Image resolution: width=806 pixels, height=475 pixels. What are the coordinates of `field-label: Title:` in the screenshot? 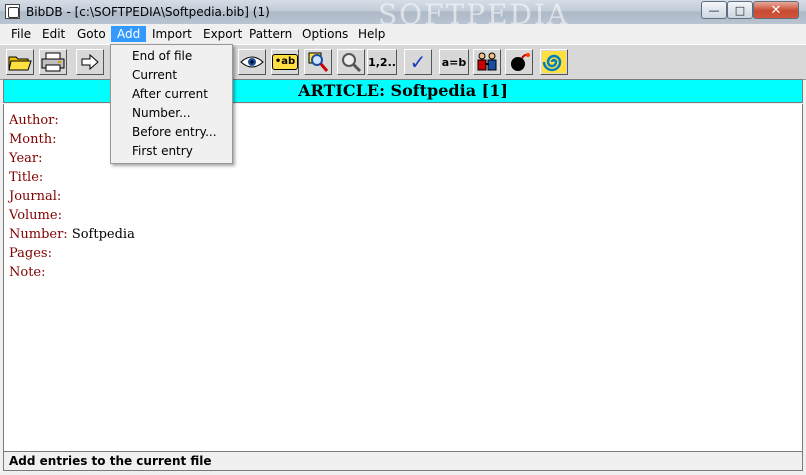 It's located at (26, 177).